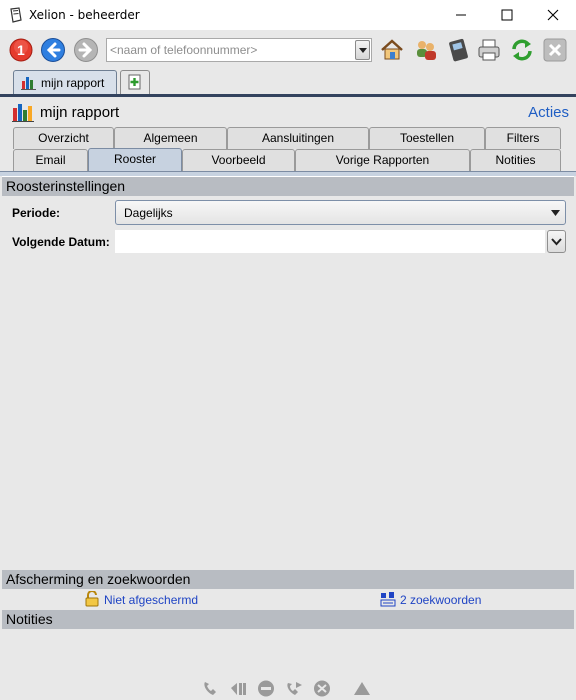 This screenshot has width=576, height=700. What do you see at coordinates (266, 688) in the screenshot?
I see `hangup-icon` at bounding box center [266, 688].